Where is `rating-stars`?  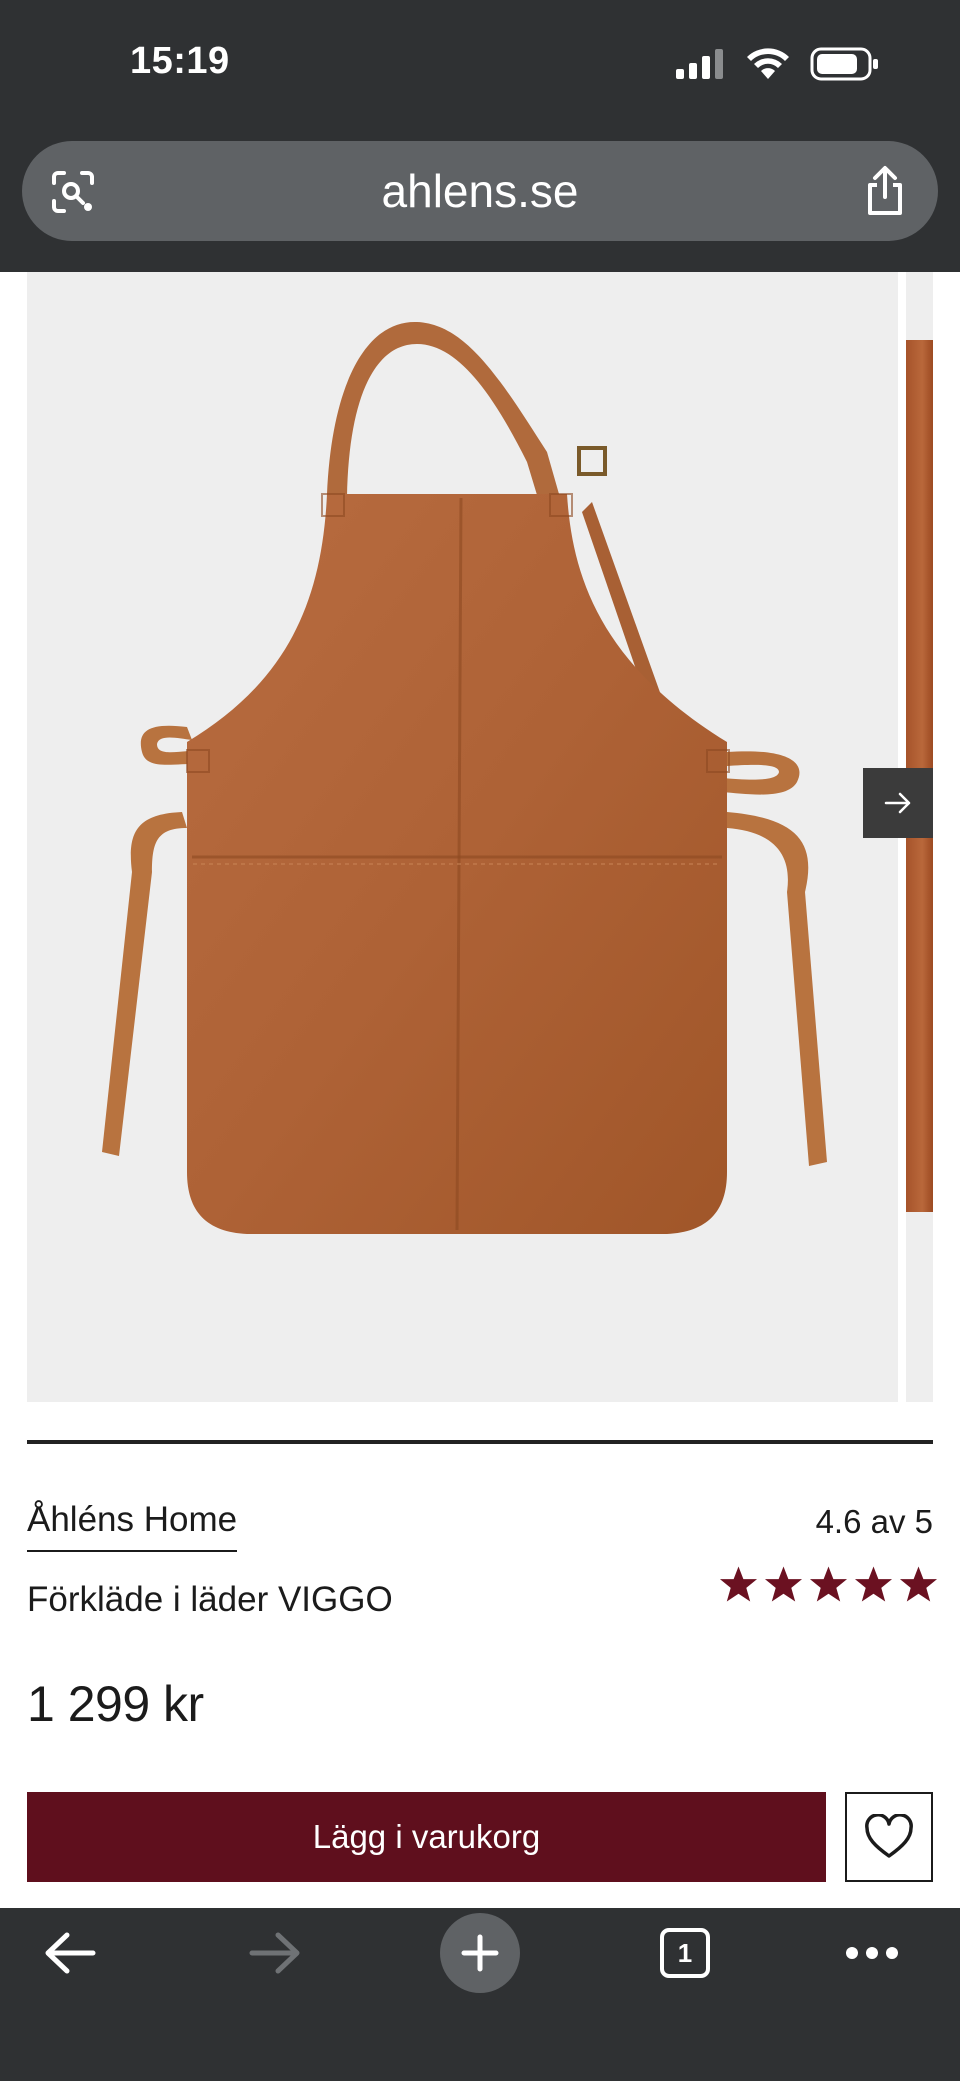
rating-stars is located at coordinates (828, 1584).